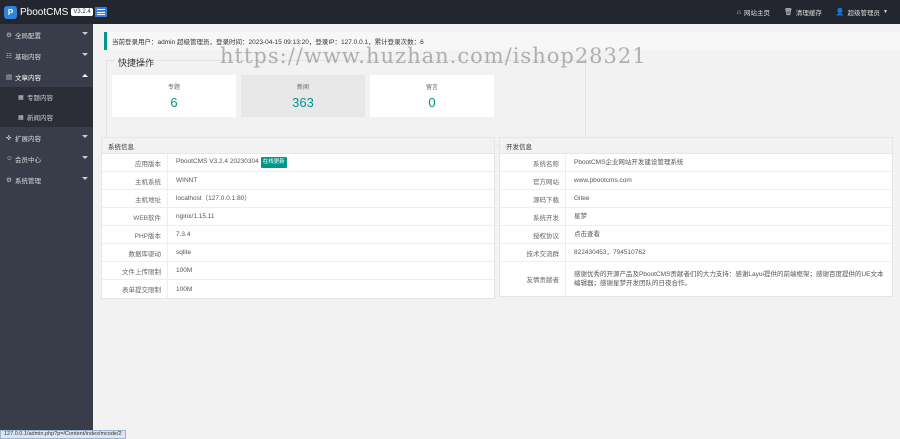 The width and height of the screenshot is (900, 439). Describe the element at coordinates (85, 75) in the screenshot. I see `chevron-up-icon` at that location.